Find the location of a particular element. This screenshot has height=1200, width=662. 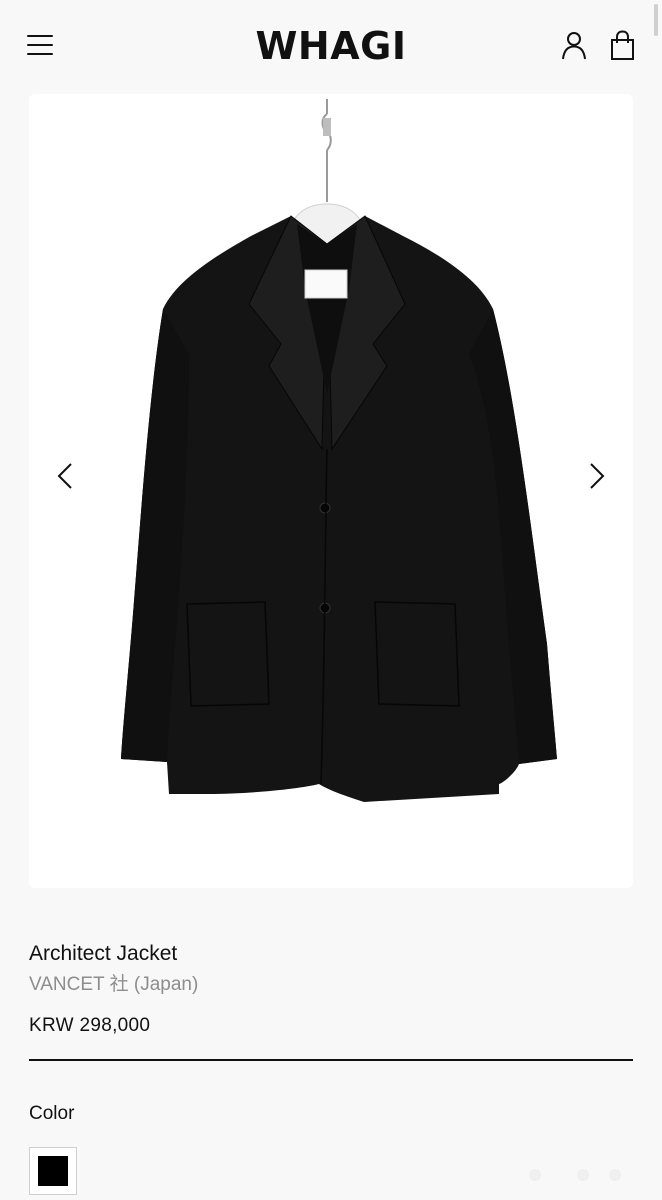

color-swatch-black is located at coordinates (53, 1171).